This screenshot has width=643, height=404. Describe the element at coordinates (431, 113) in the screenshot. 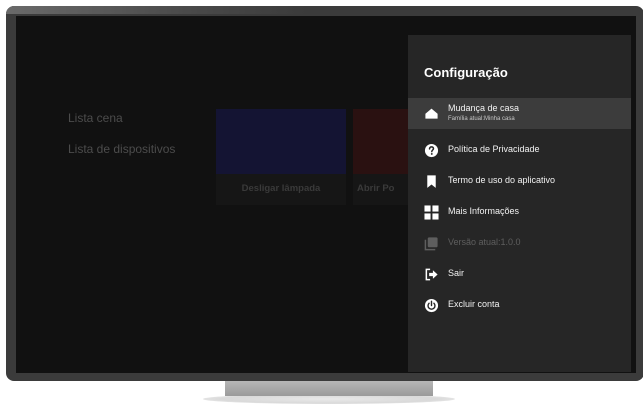

I see `home-icon` at that location.